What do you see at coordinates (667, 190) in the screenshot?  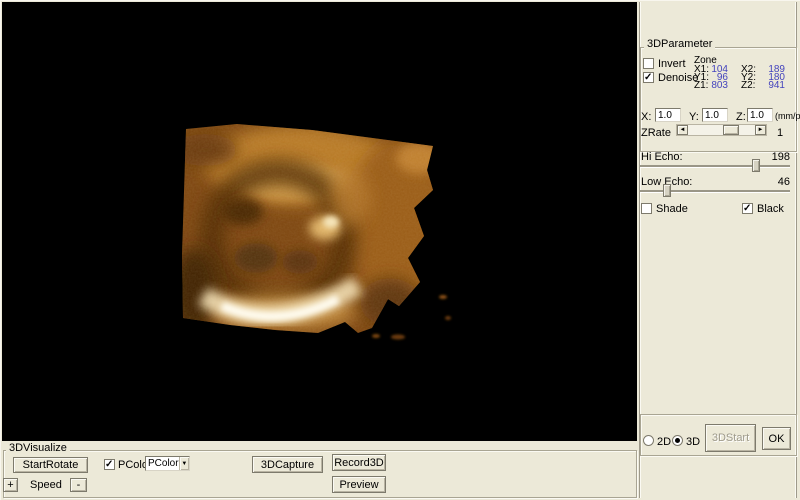 I see `low-echo-thumb` at bounding box center [667, 190].